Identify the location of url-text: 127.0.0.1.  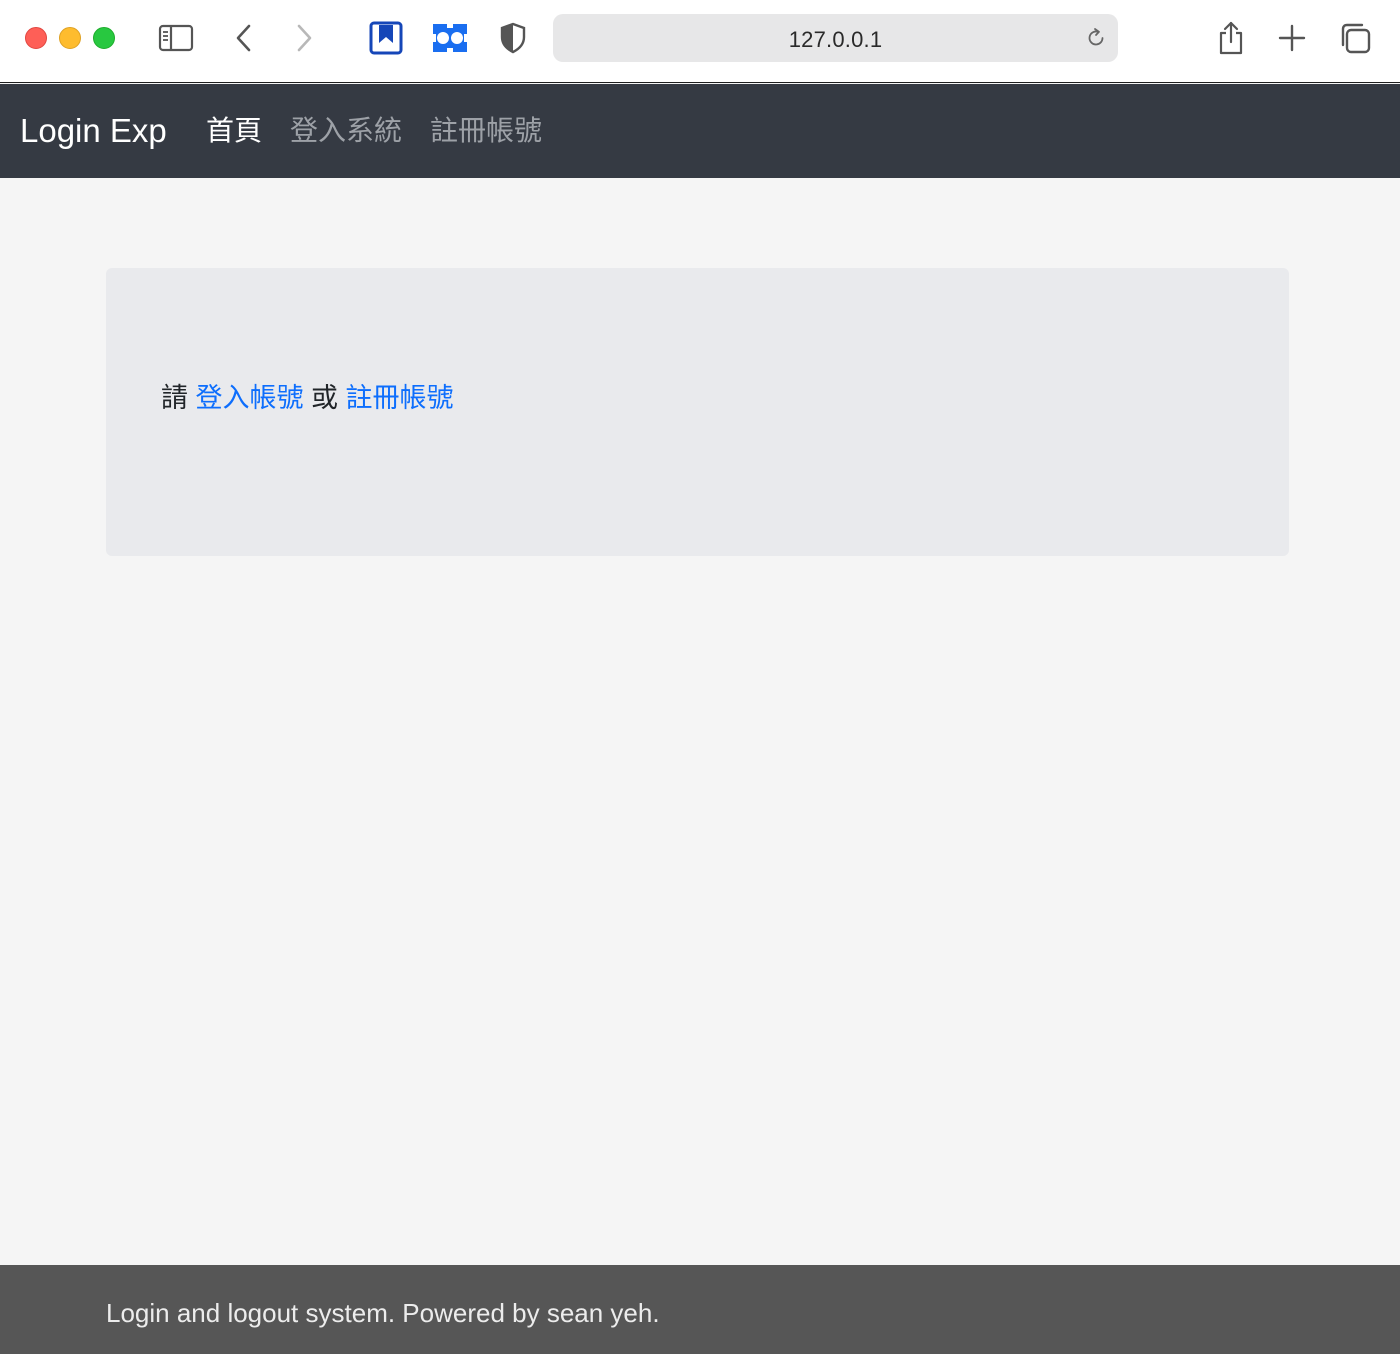
(835, 39).